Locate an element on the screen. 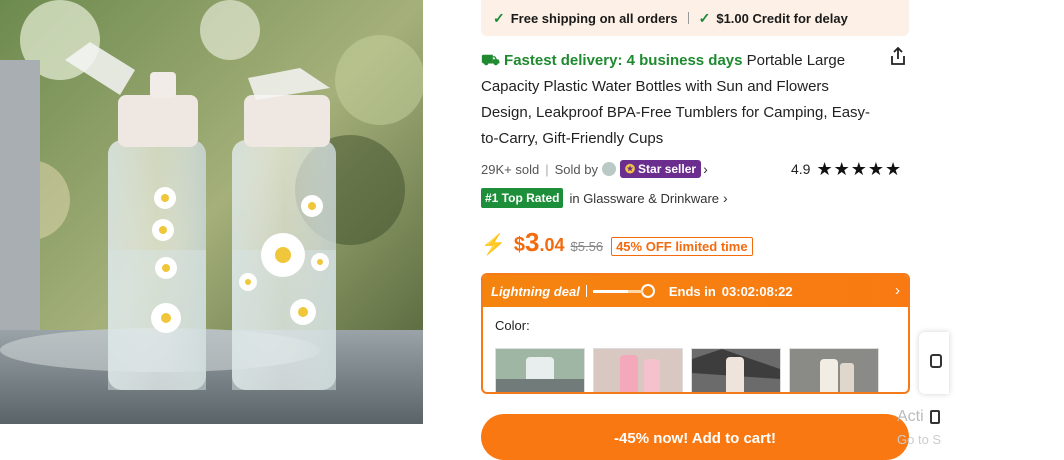 Image resolution: width=1064 pixels, height=460 pixels. rating-stars: ★★★★★ is located at coordinates (859, 168).